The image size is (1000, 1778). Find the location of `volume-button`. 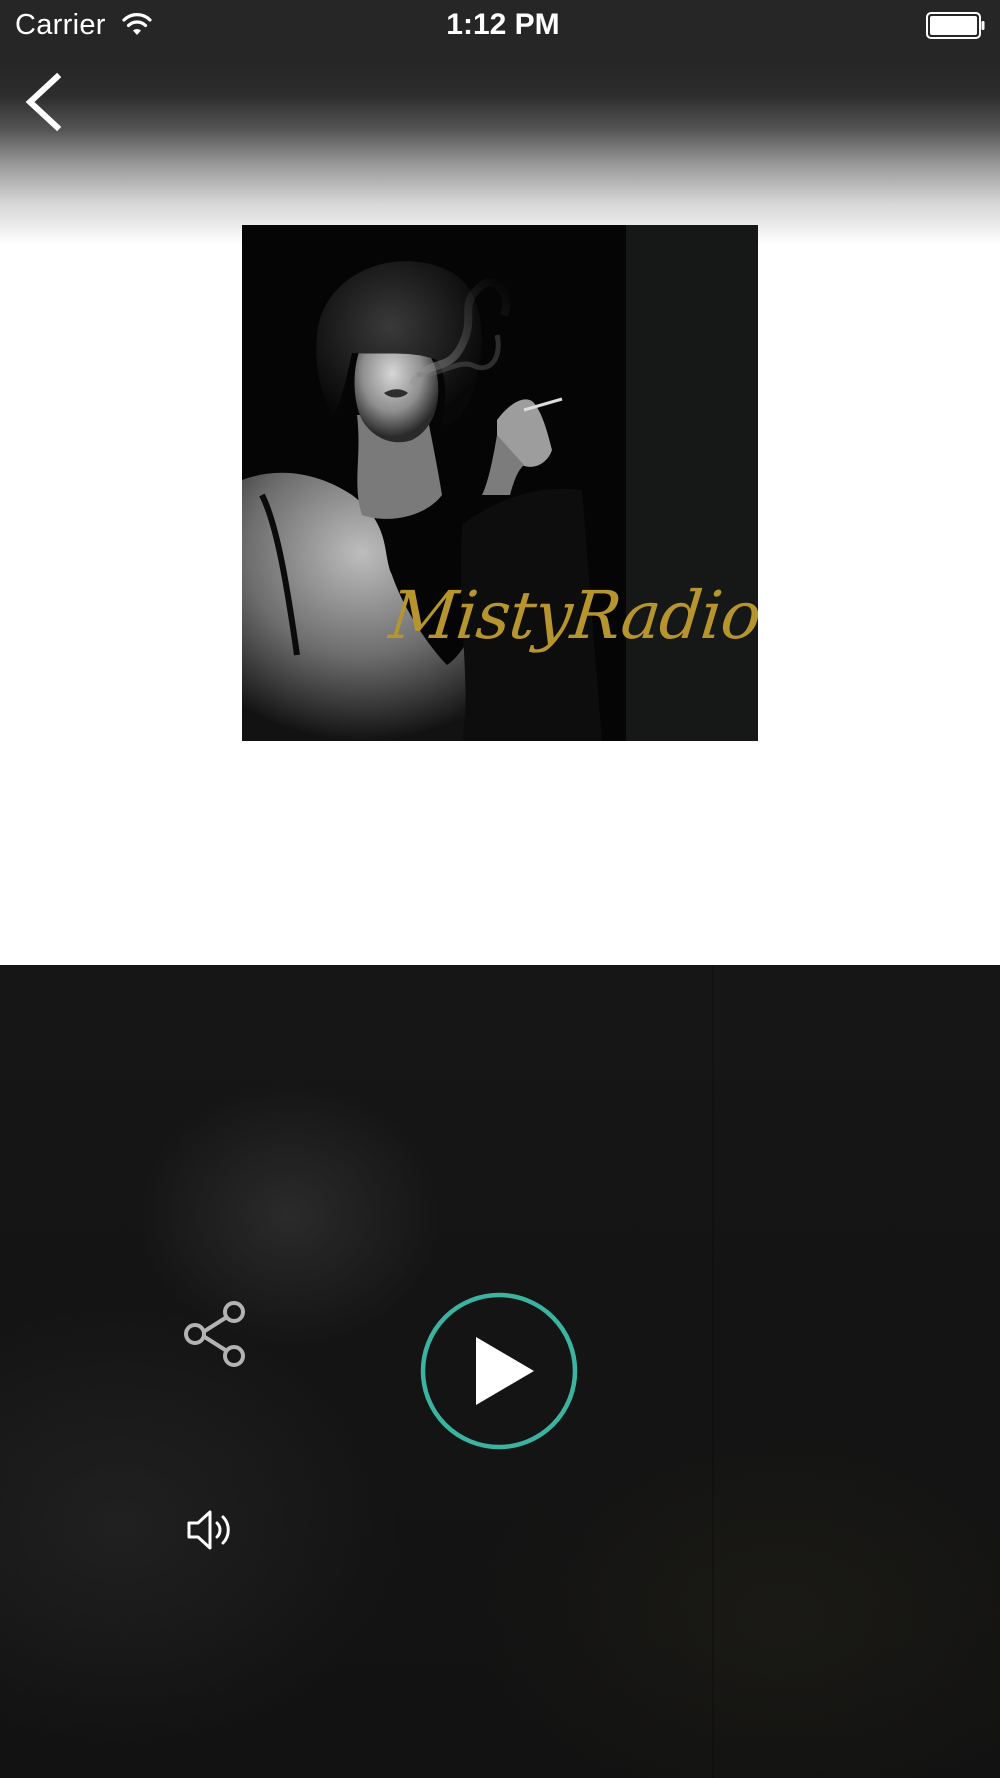

volume-button is located at coordinates (211, 1530).